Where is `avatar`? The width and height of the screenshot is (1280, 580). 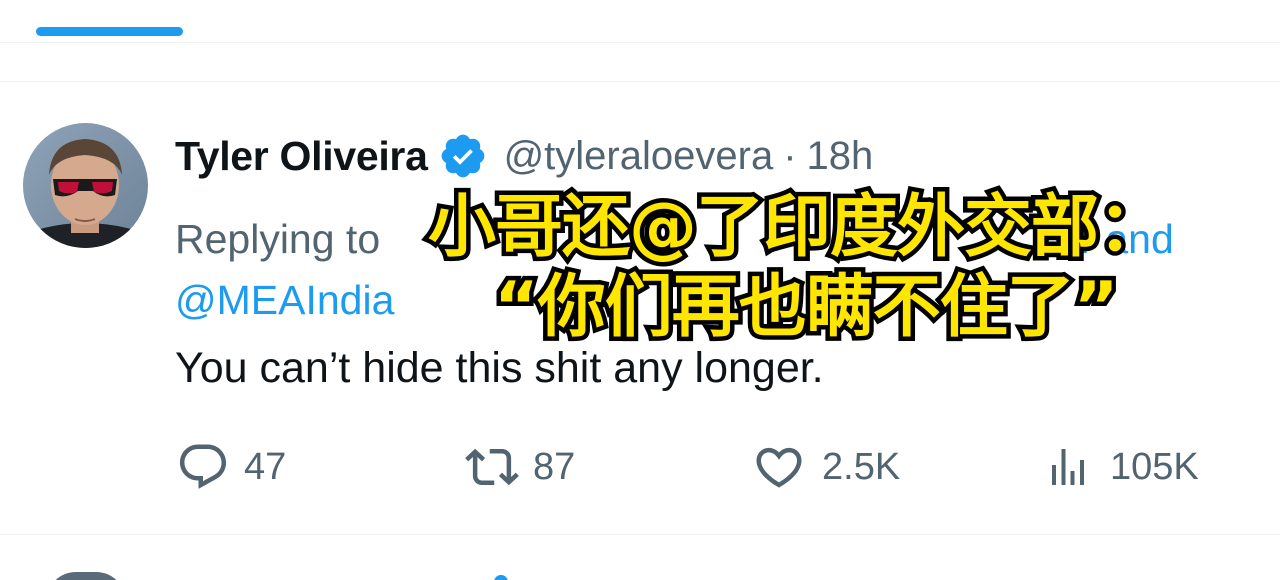
avatar is located at coordinates (85, 185).